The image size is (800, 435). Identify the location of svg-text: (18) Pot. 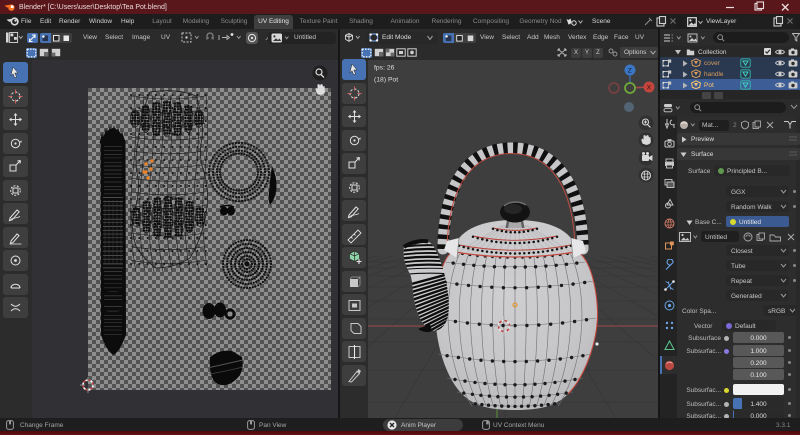
(386, 80).